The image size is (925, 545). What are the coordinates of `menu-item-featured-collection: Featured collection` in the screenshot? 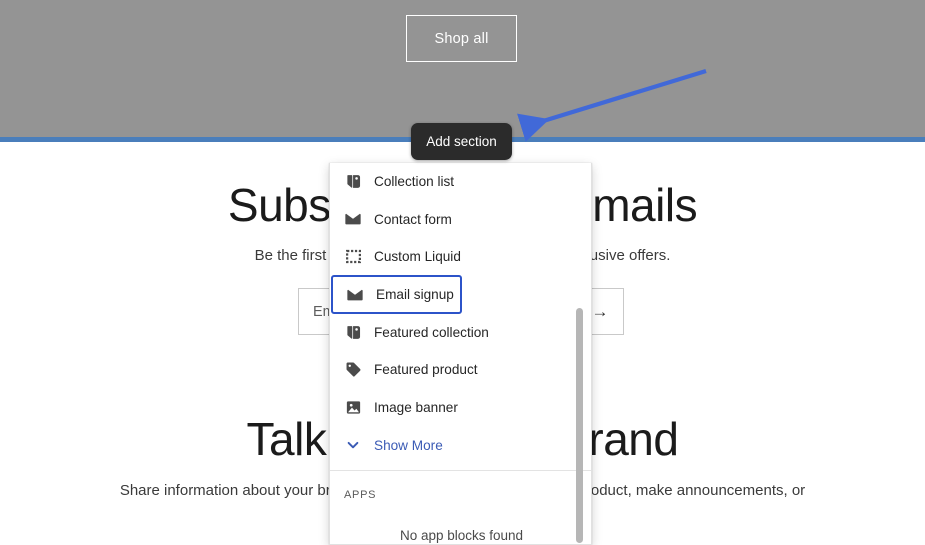 It's located at (460, 332).